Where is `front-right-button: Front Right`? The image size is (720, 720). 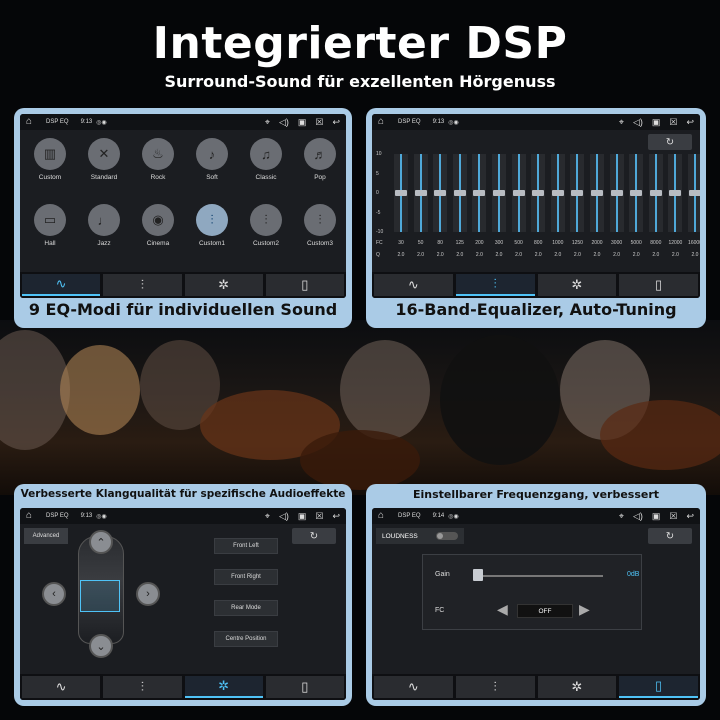
front-right-button: Front Right is located at coordinates (246, 577).